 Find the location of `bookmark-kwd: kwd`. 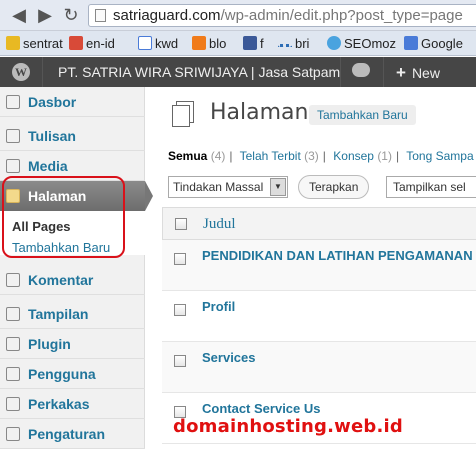

bookmark-kwd: kwd is located at coordinates (158, 43).